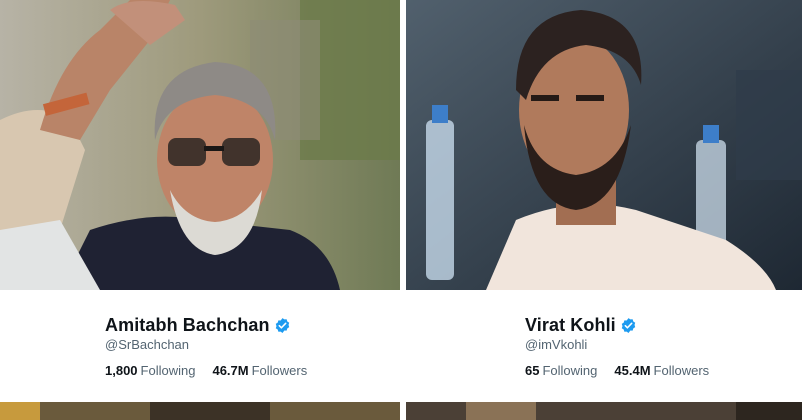  What do you see at coordinates (187, 325) in the screenshot?
I see `profile-name: Amitabh Bachchan` at bounding box center [187, 325].